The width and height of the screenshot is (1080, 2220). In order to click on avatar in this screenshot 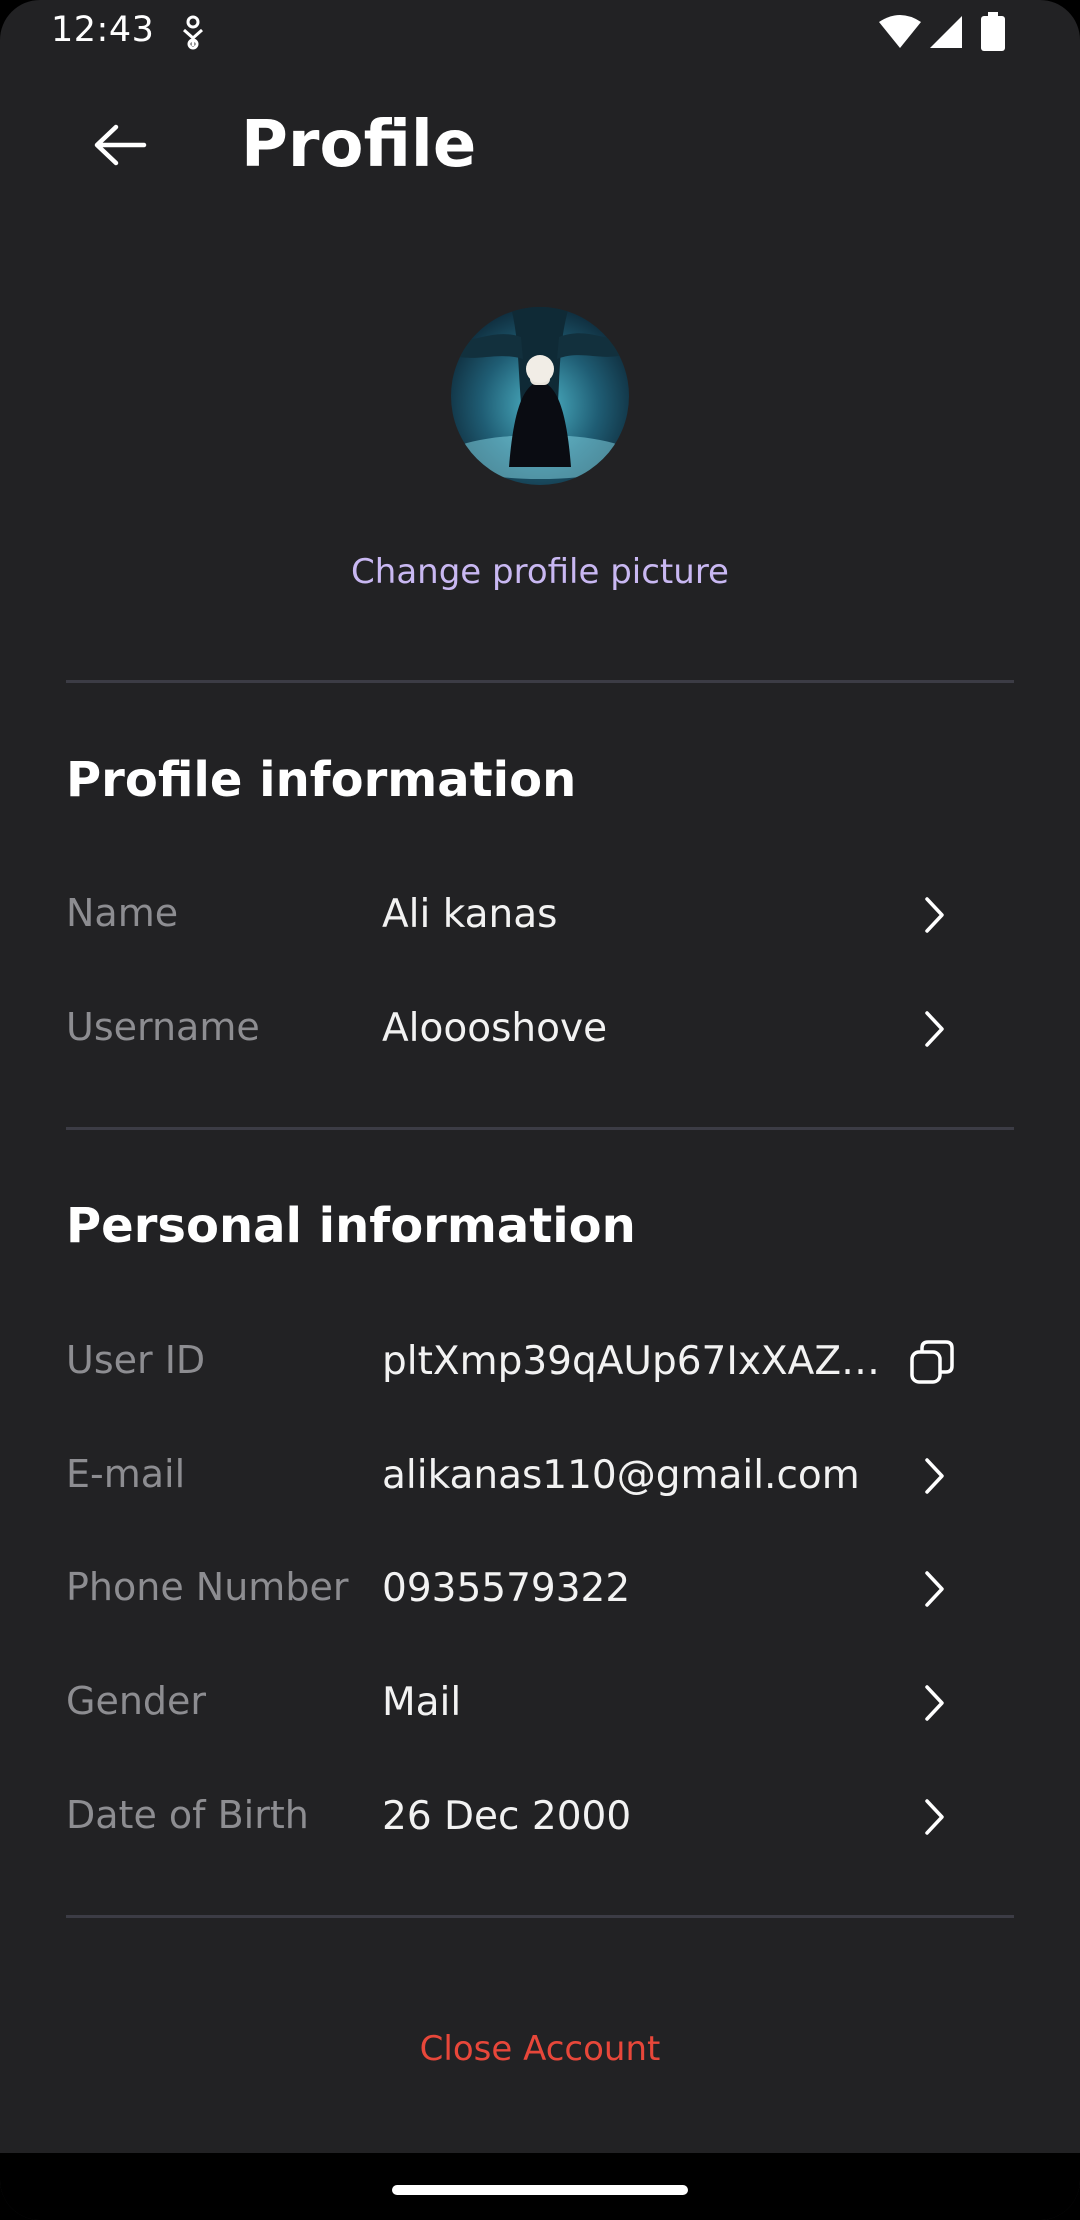, I will do `click(540, 396)`.